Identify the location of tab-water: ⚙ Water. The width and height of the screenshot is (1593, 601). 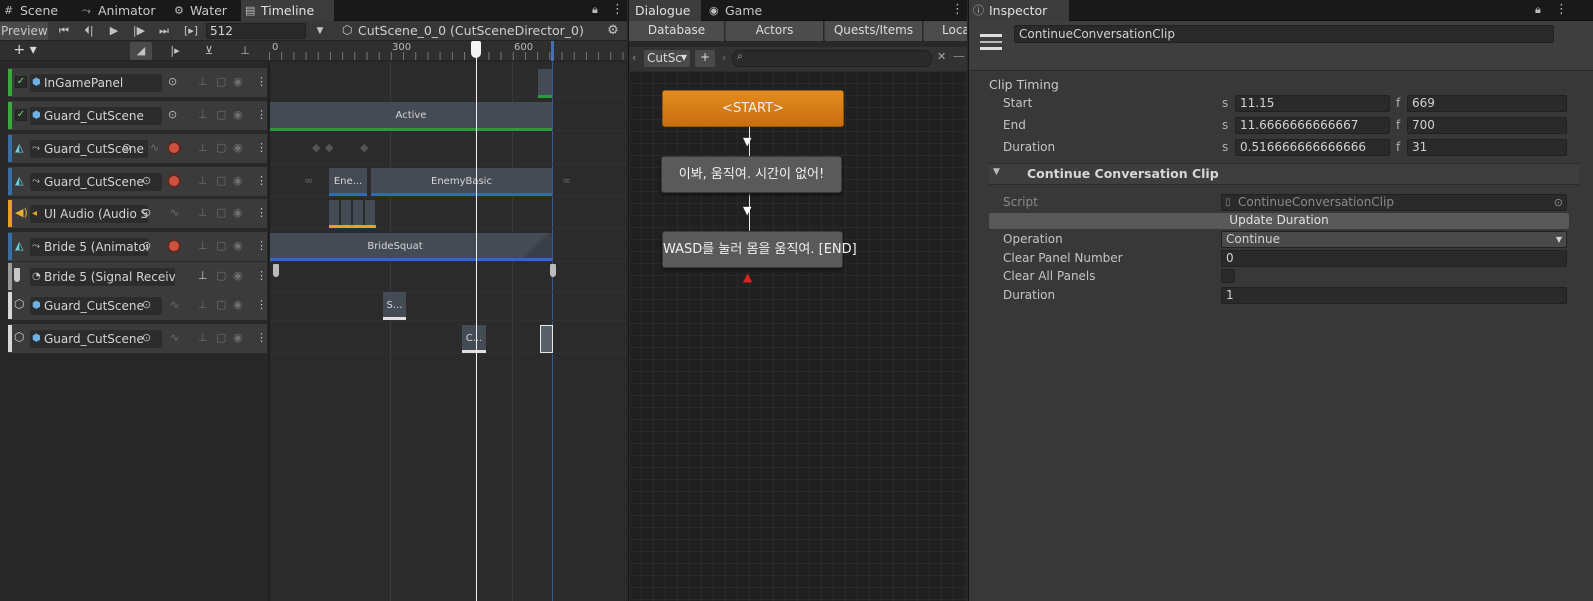
(205, 10).